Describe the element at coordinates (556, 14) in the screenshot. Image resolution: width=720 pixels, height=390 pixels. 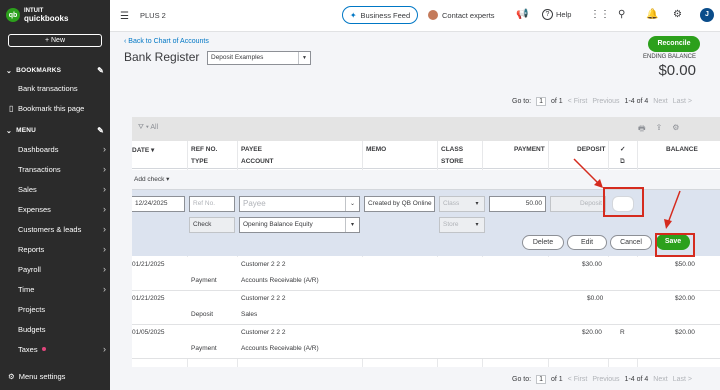
I see `help-button: ? Help` at that location.